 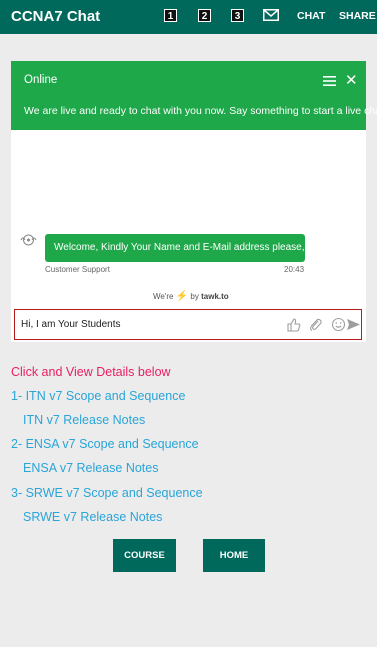 I want to click on srwe-release-notes-link: SRWE v7 Release Notes, so click(x=92, y=517).